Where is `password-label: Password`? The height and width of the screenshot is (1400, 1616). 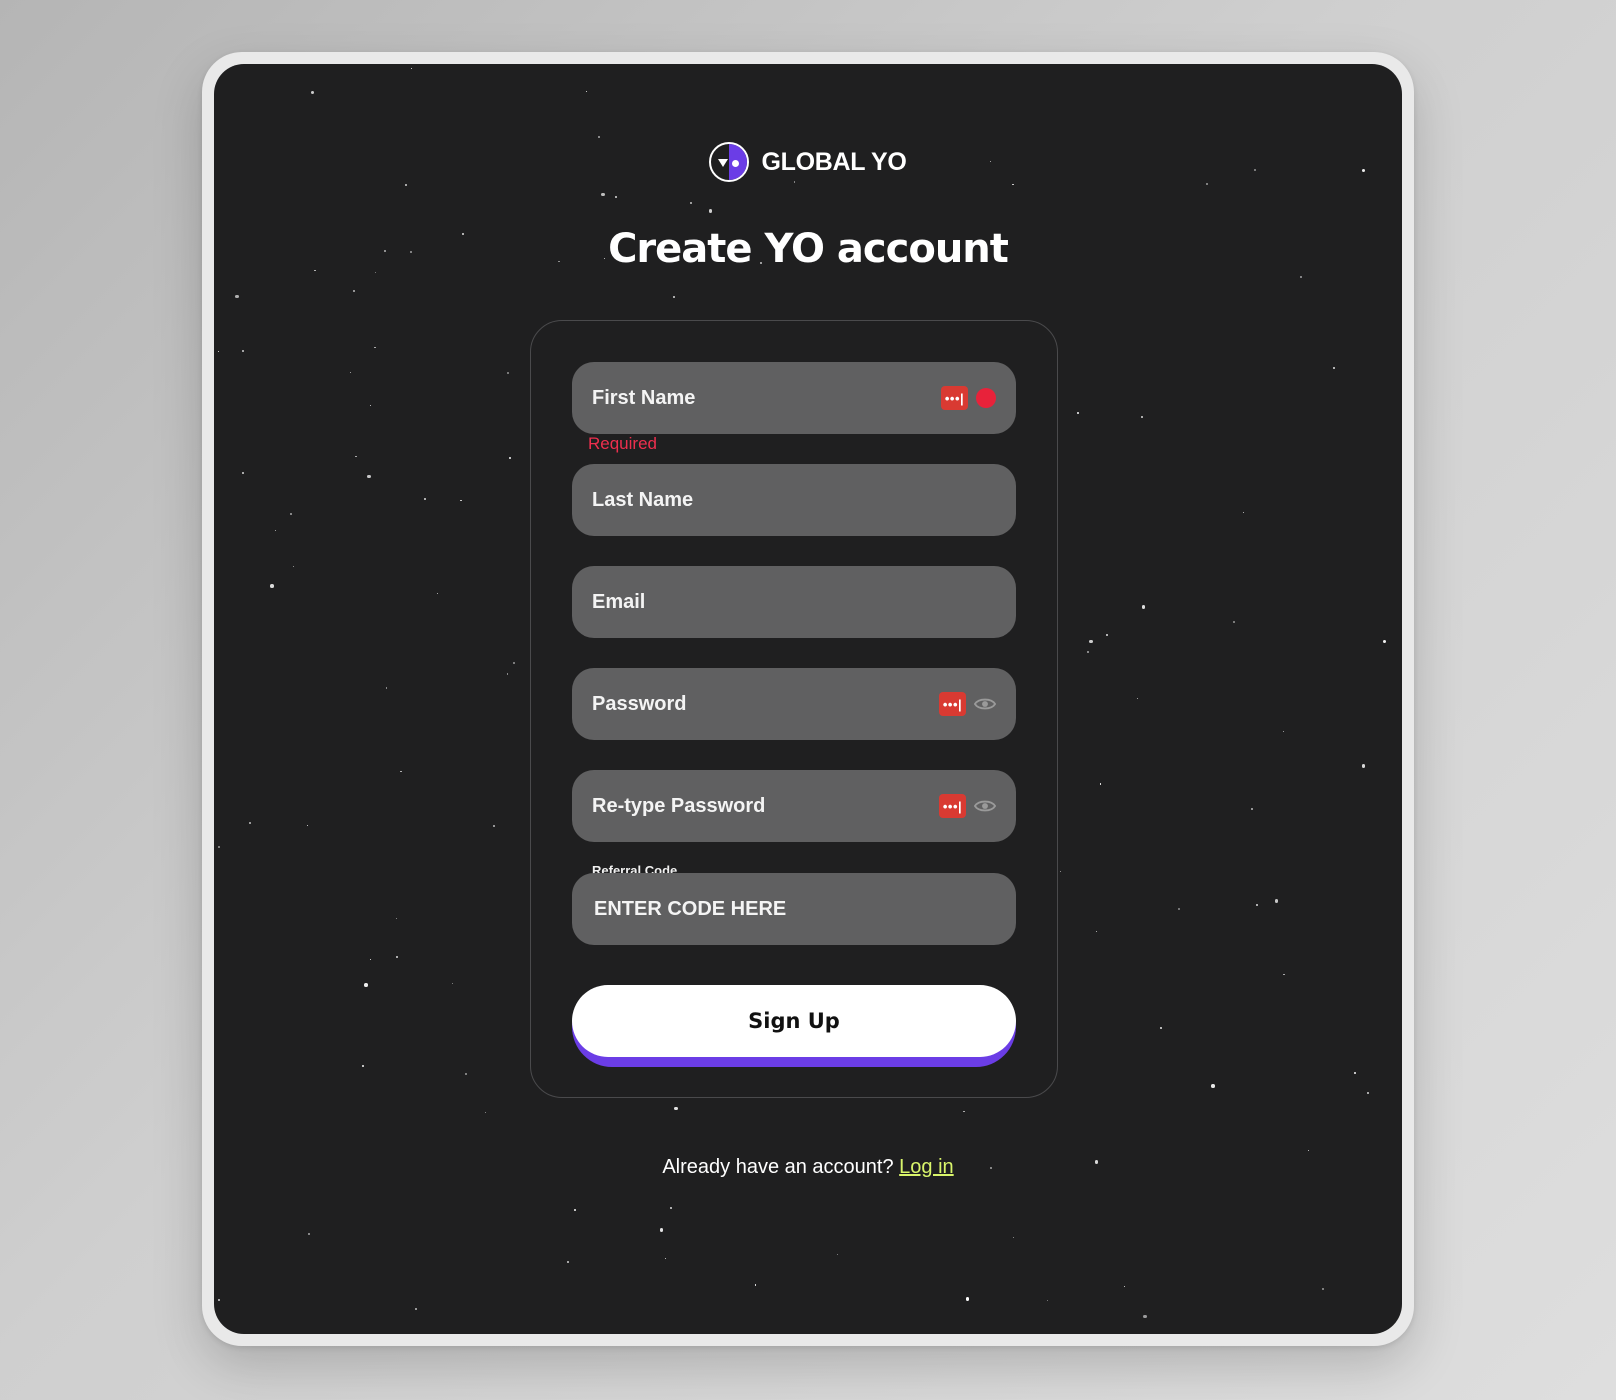
password-label: Password is located at coordinates (639, 703).